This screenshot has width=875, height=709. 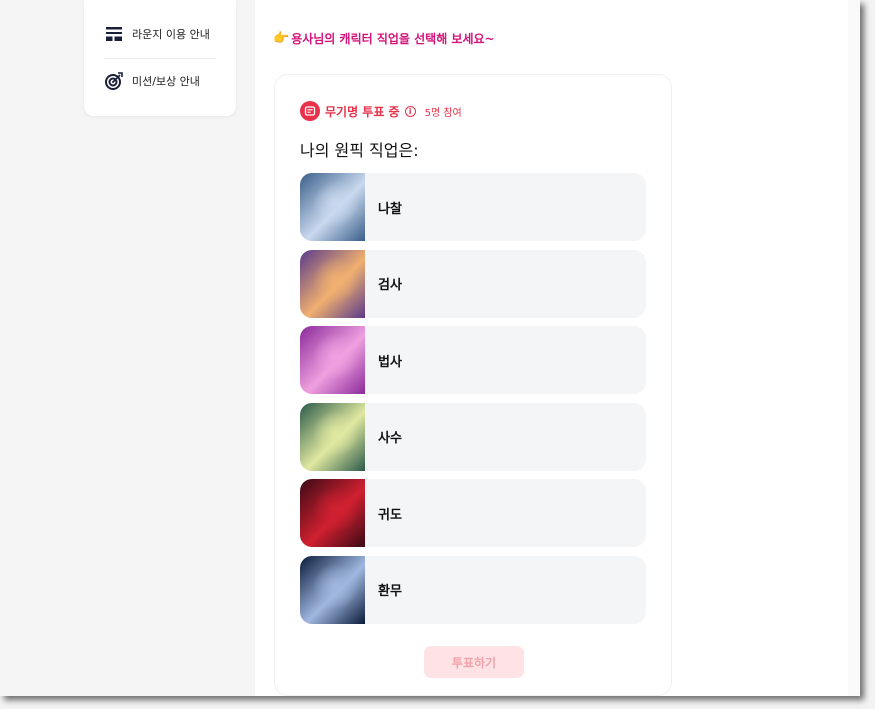 I want to click on sidebar-item-label: 라운지 이용 안내, so click(x=171, y=34).